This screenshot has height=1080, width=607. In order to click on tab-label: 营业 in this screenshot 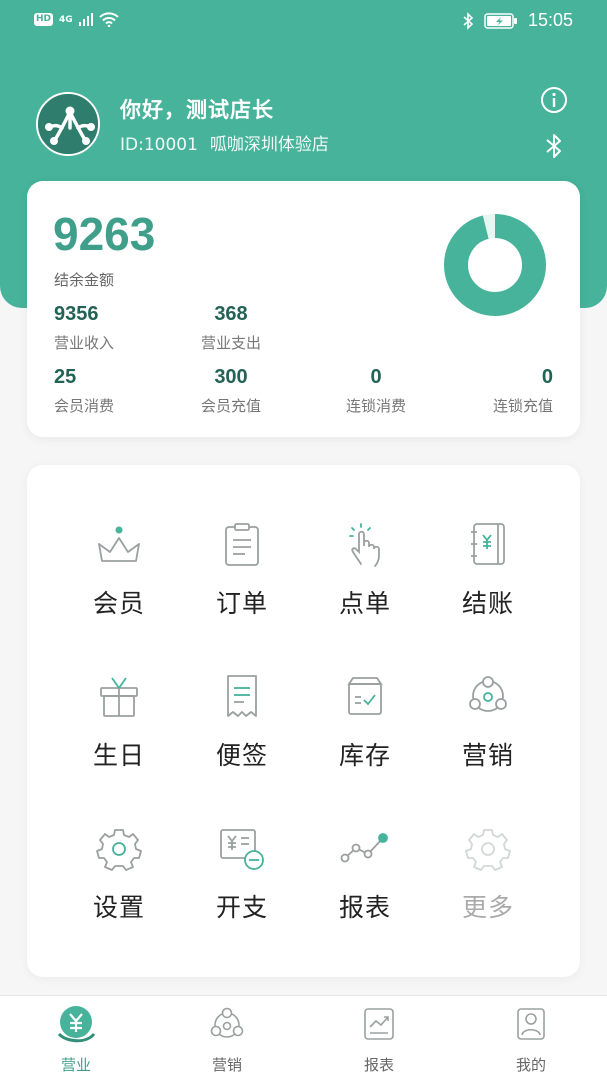, I will do `click(75, 1065)`.